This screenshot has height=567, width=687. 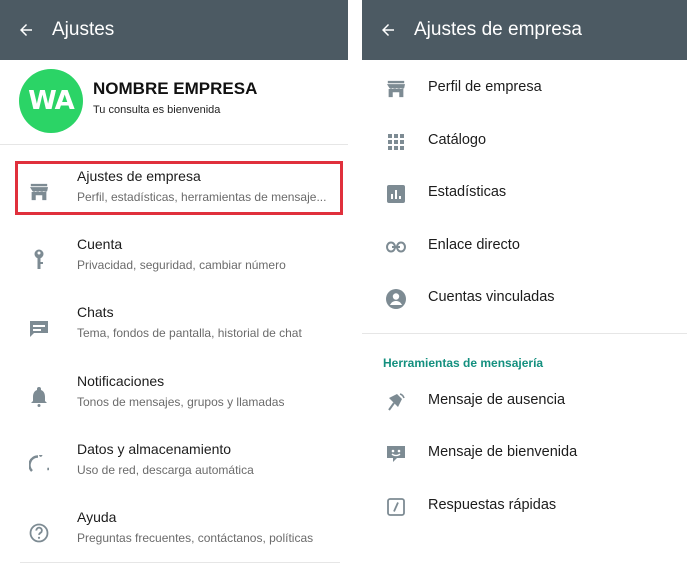 I want to click on business-item-catalog: Catálogo, so click(x=524, y=142).